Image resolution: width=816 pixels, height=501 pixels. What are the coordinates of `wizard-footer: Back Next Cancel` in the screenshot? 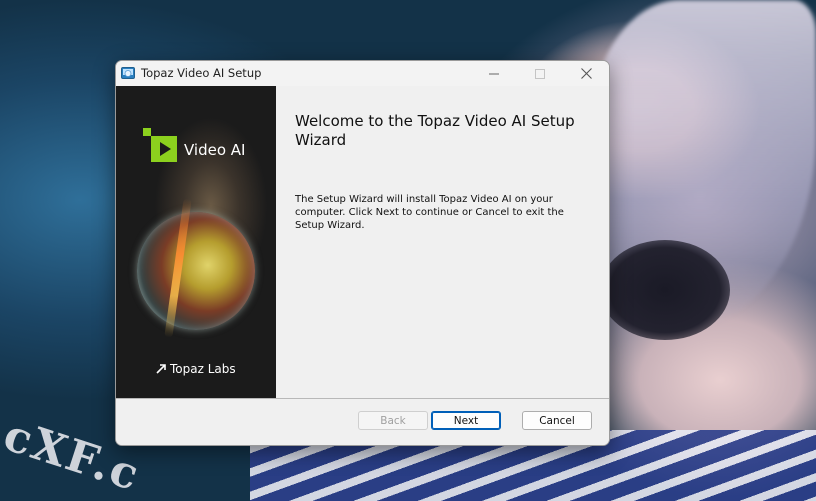 It's located at (362, 422).